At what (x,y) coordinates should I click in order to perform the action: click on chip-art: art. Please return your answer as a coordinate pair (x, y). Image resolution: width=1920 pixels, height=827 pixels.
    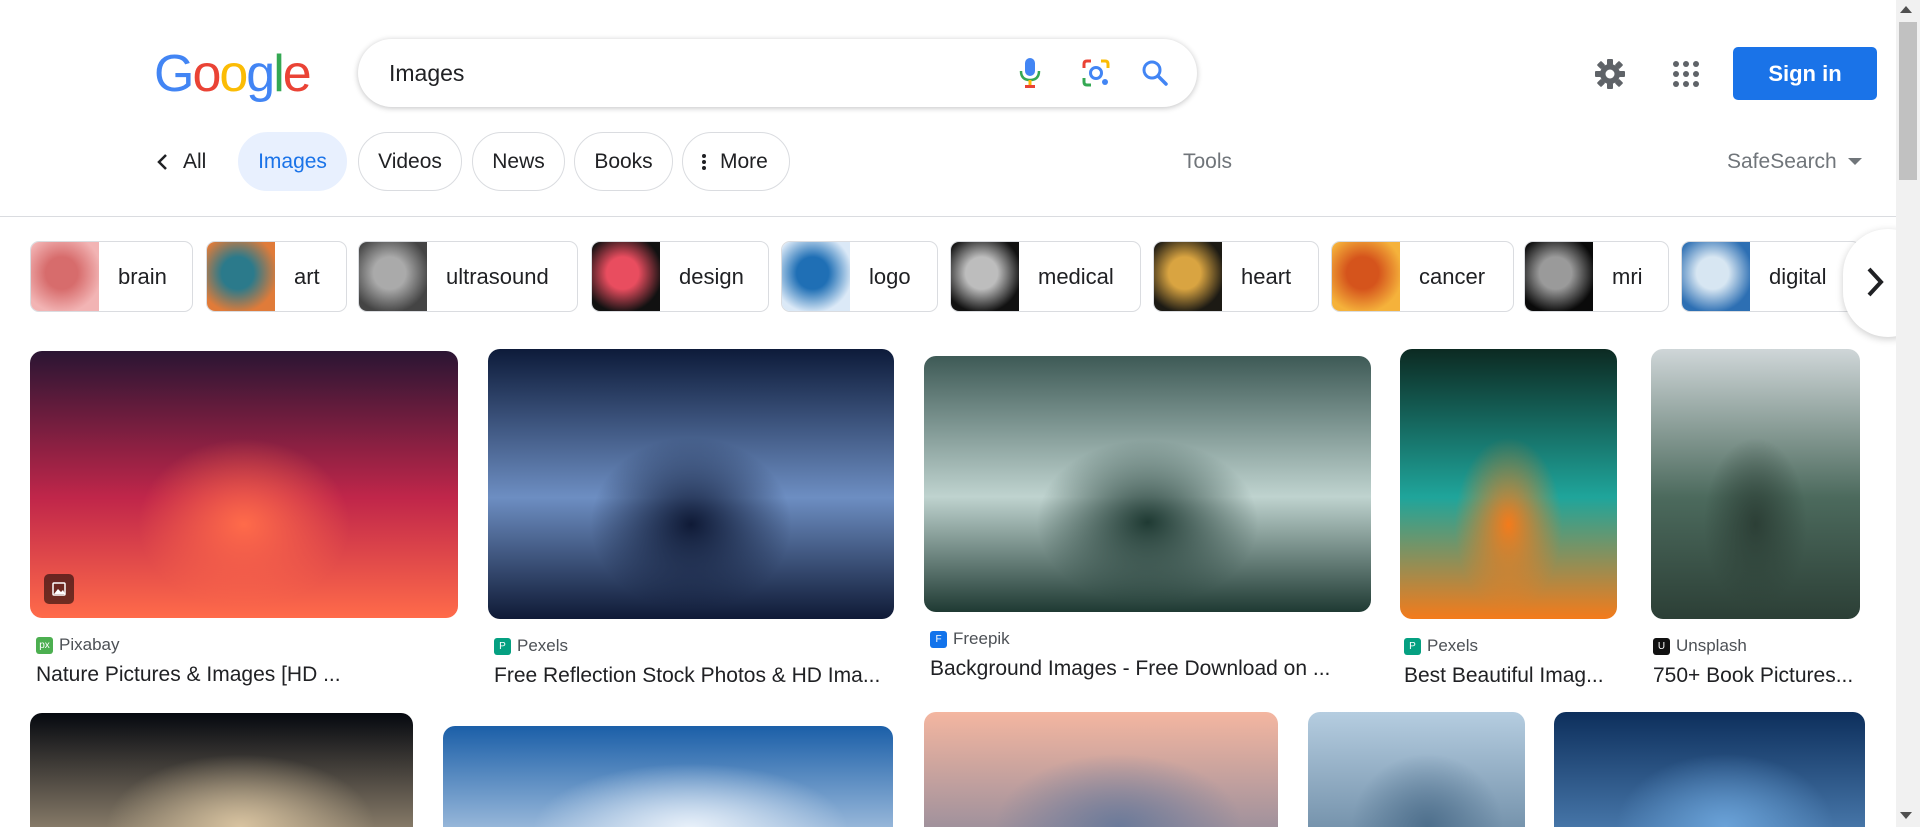
    Looking at the image, I should click on (276, 276).